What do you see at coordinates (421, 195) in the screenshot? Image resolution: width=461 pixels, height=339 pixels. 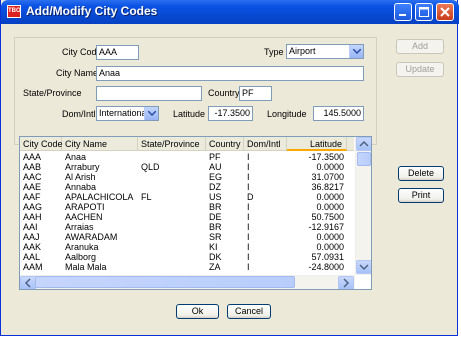 I see `print-button: Print` at bounding box center [421, 195].